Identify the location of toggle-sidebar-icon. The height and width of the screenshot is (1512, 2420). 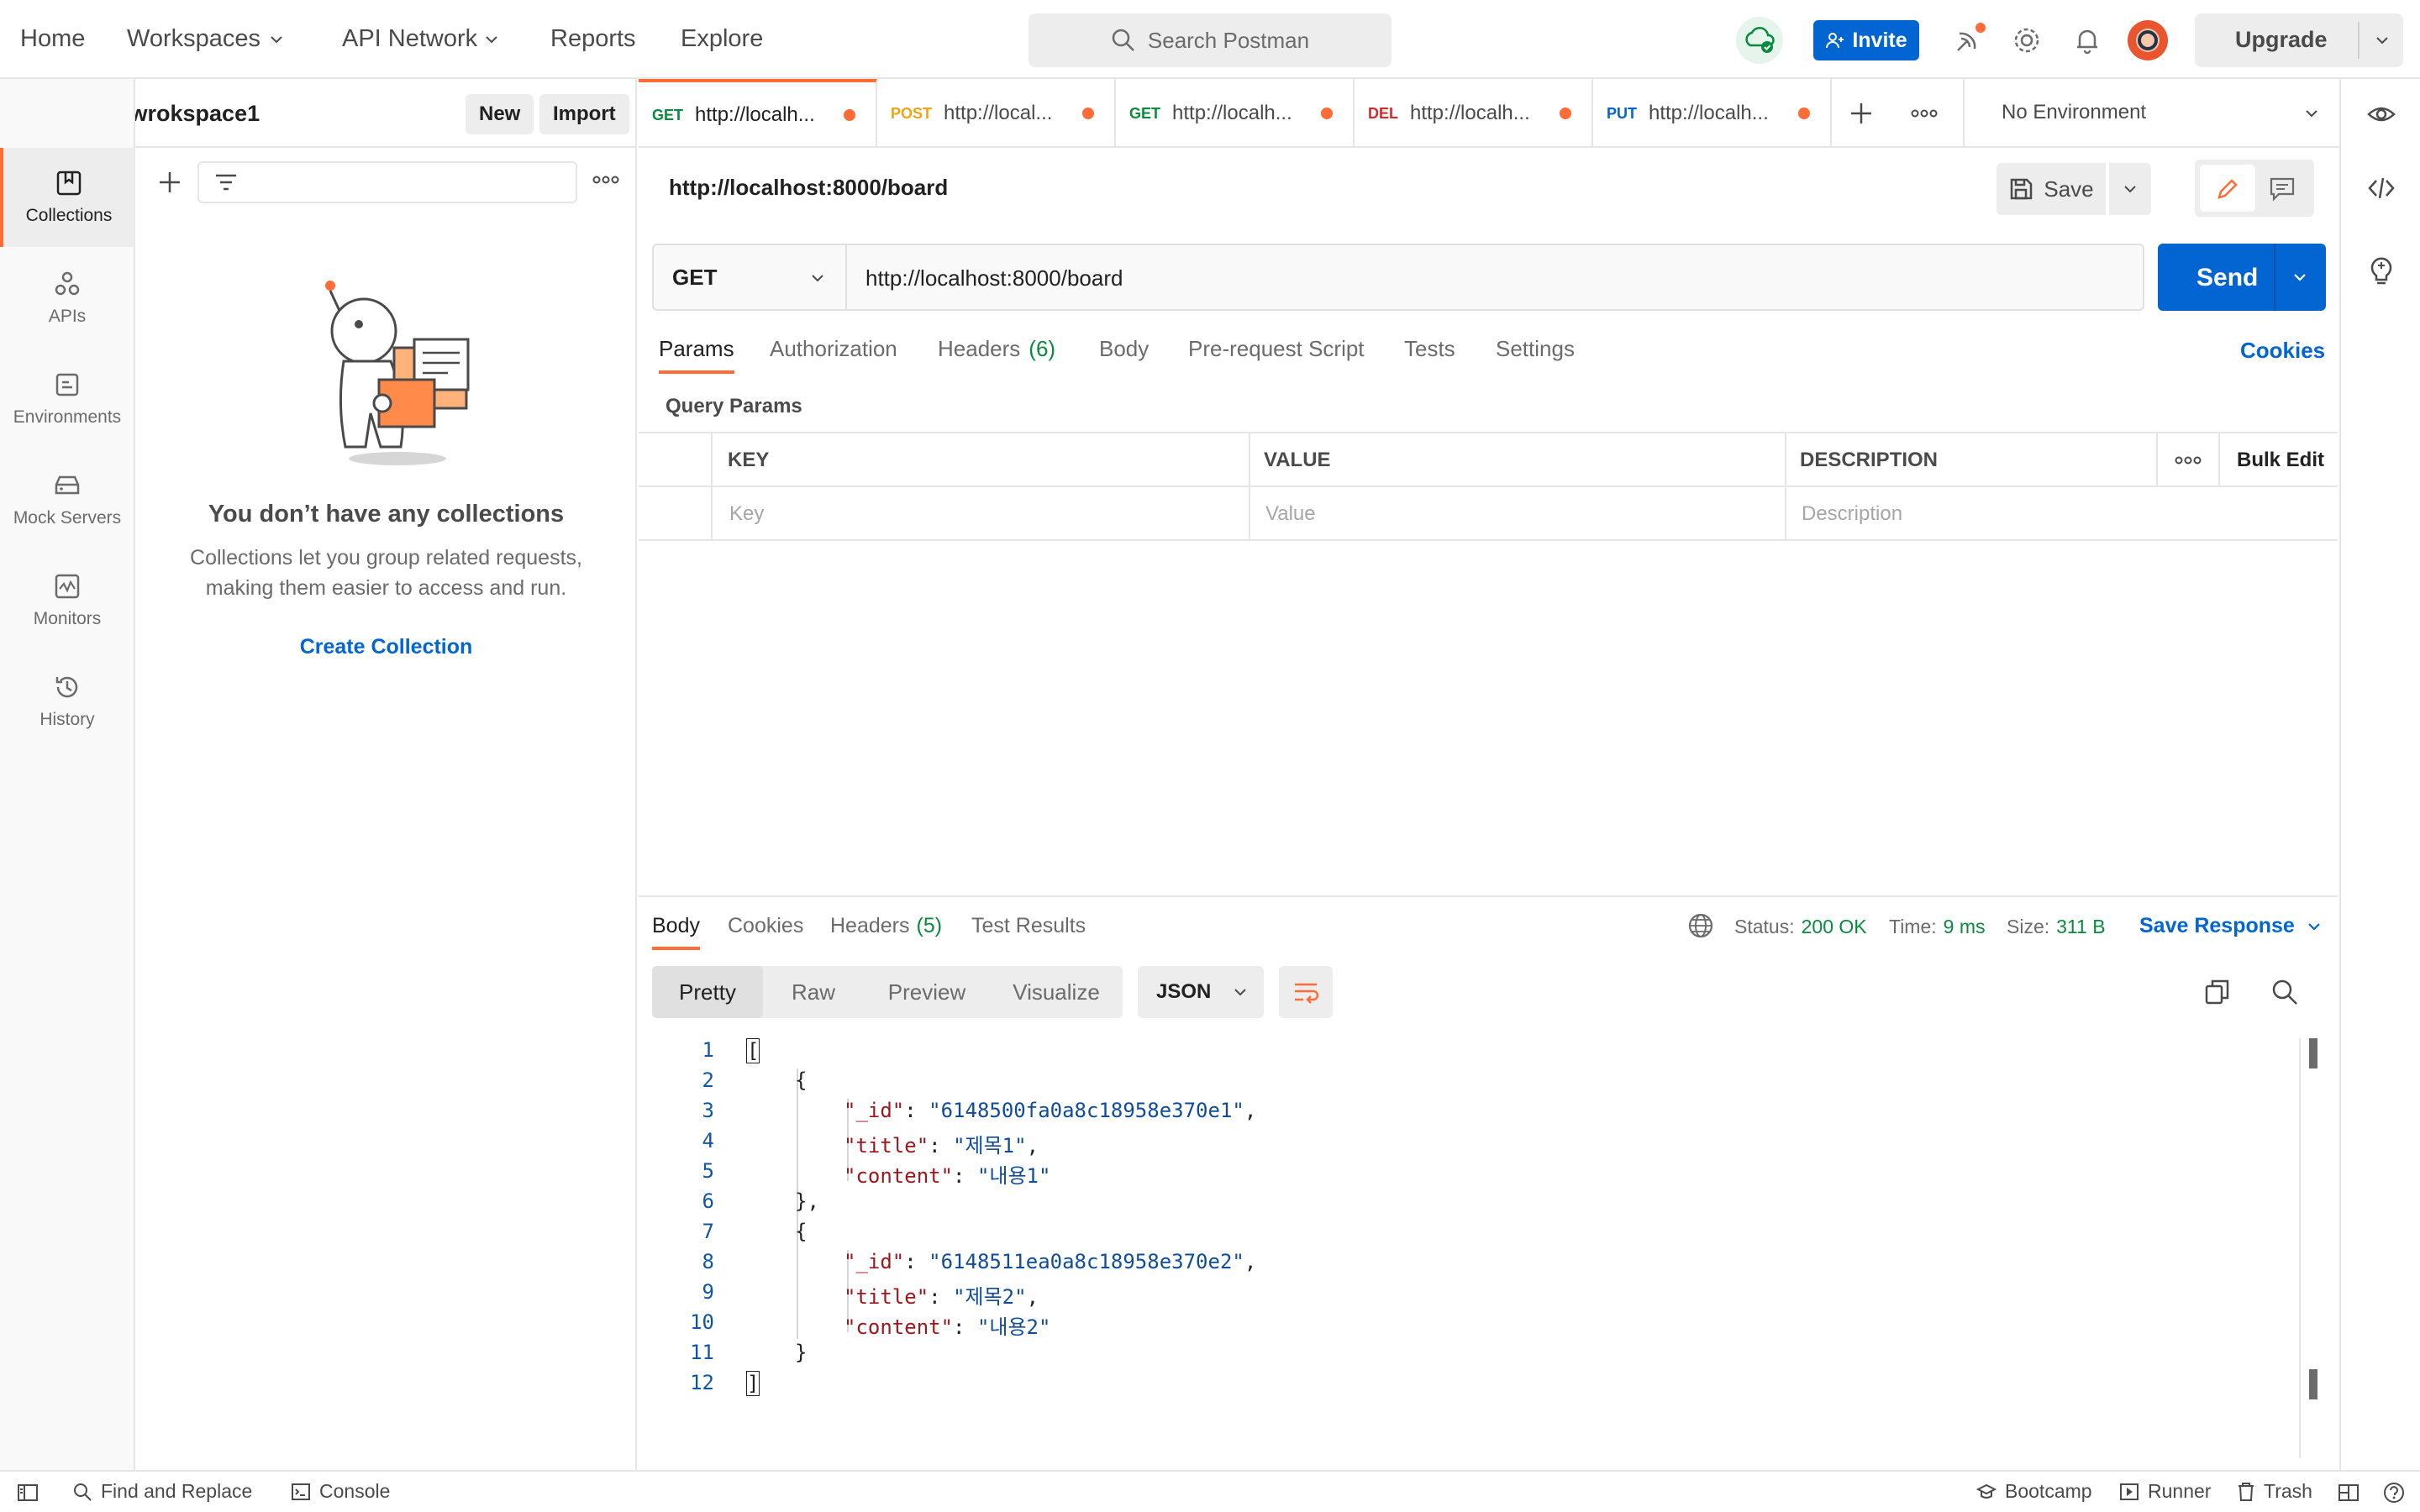
(28, 1492).